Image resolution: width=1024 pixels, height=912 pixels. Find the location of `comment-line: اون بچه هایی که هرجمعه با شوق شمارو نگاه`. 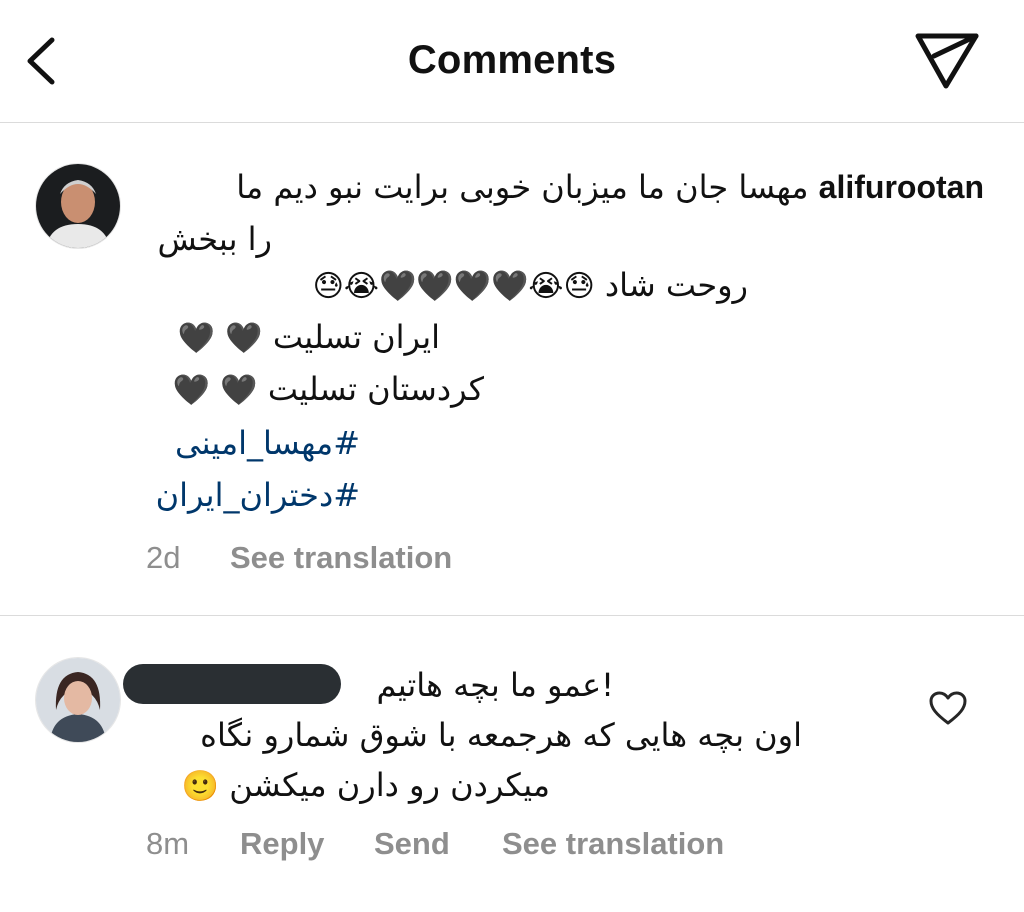

comment-line: اون بچه هایی که هرجمعه با شوق شمارو نگاه is located at coordinates (501, 735).